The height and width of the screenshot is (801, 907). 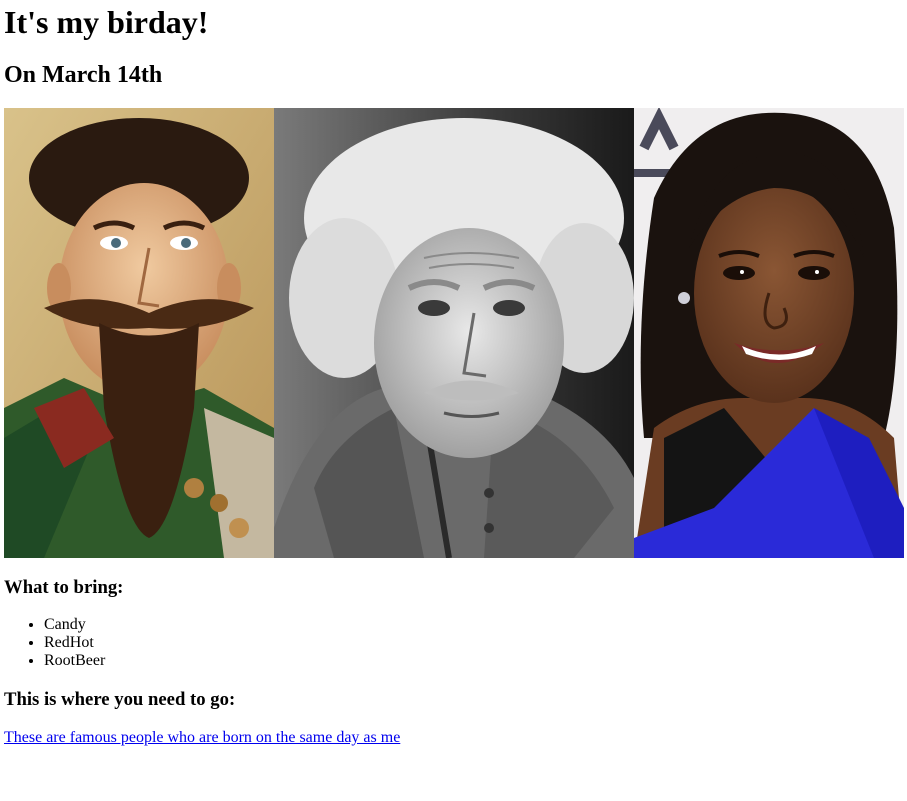 I want to click on list-item: Candy, so click(x=473, y=625).